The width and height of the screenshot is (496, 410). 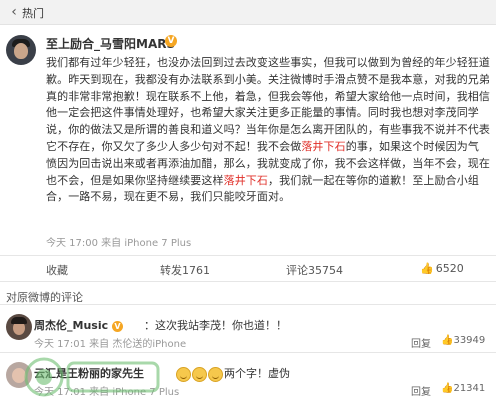 I want to click on post-meta: 今天 17:00 来自 iPhone 7 Plus, so click(x=119, y=243).